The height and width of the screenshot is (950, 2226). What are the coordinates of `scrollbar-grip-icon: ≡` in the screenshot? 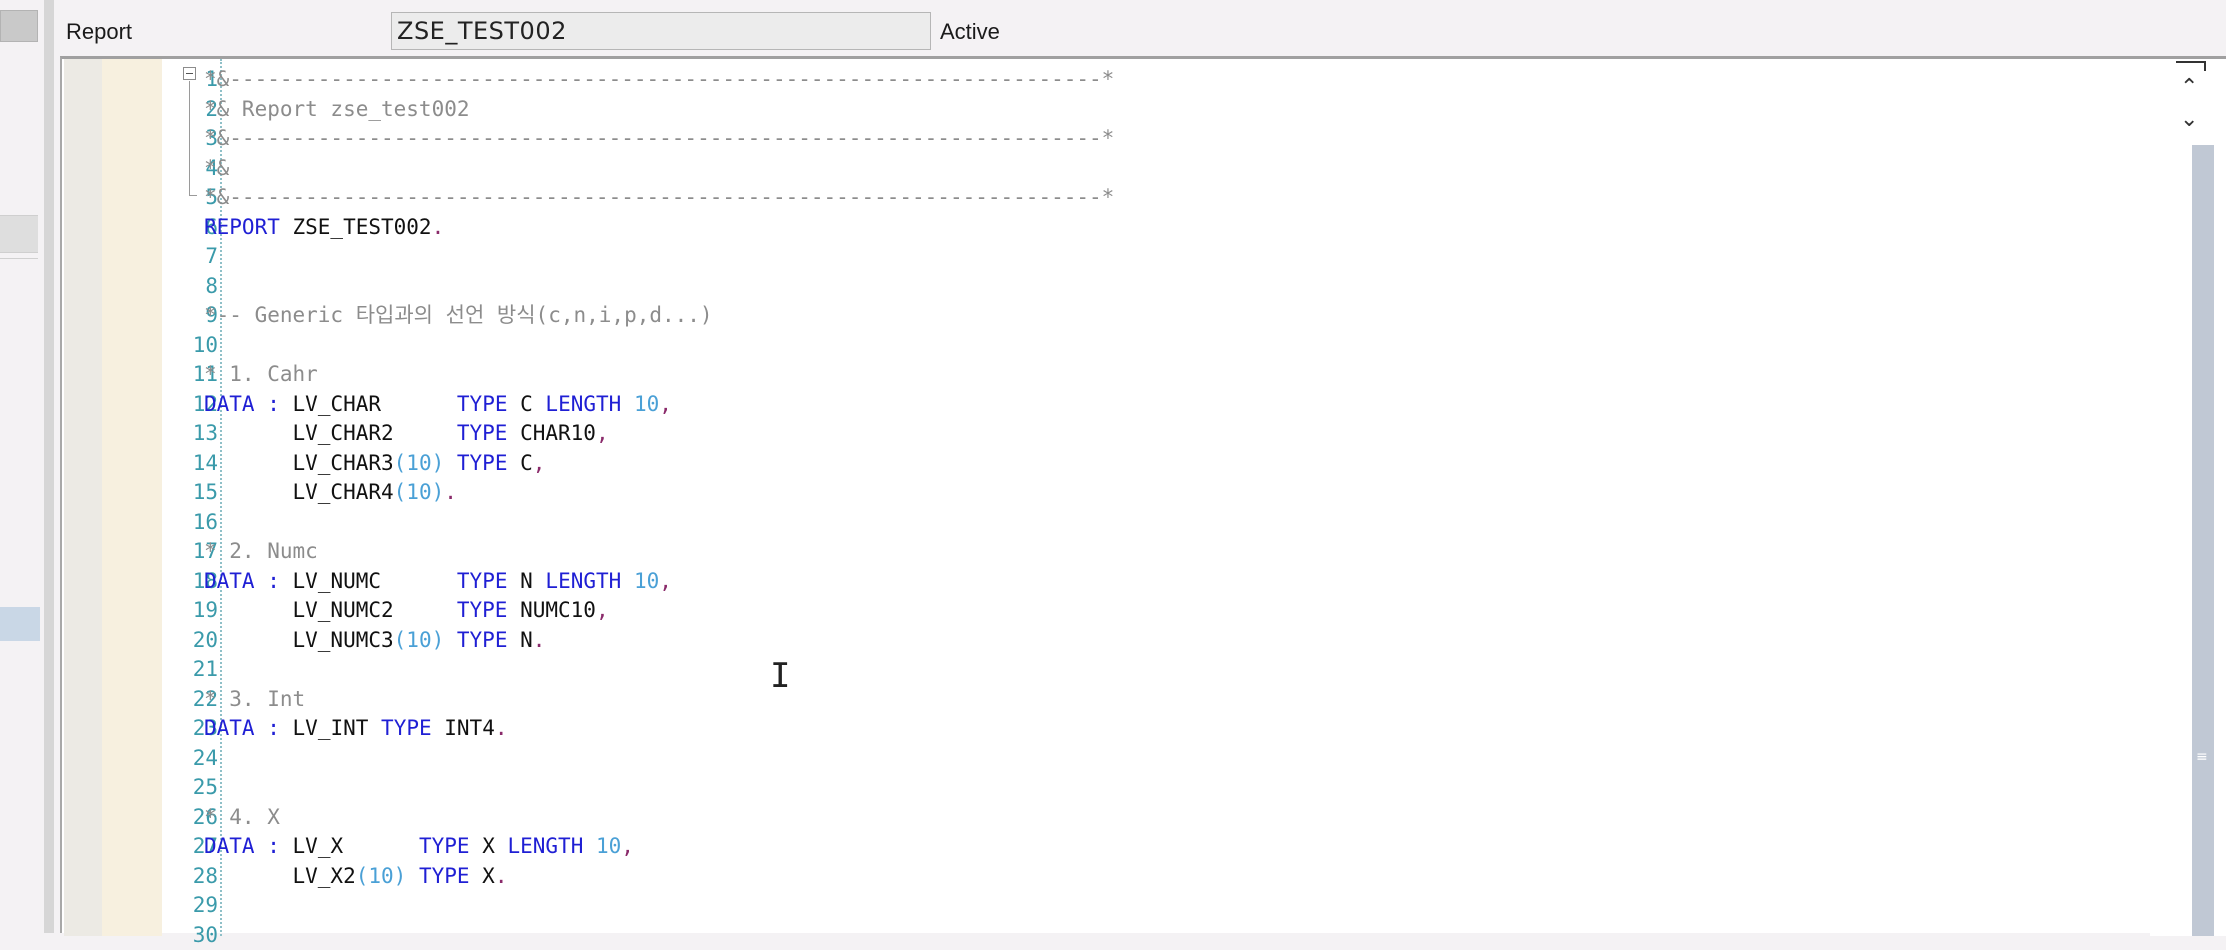 It's located at (2202, 757).